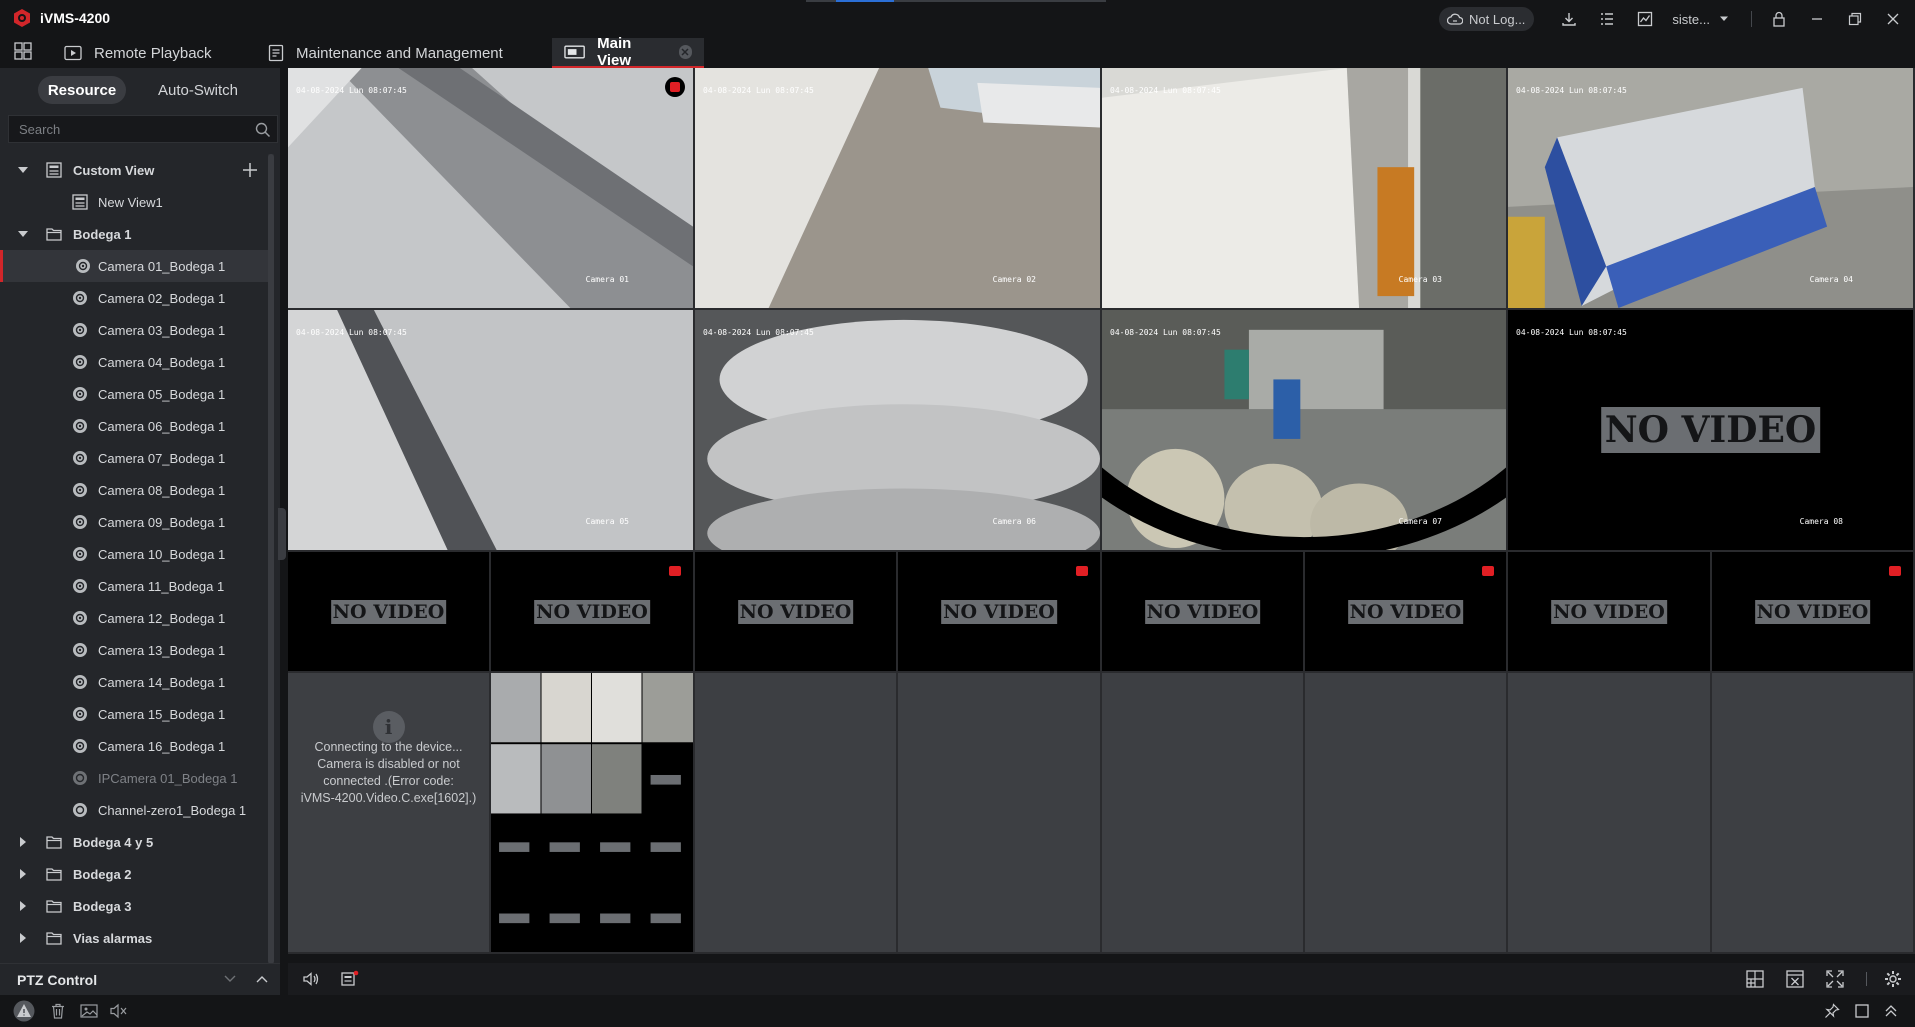 The width and height of the screenshot is (1915, 1027). What do you see at coordinates (1832, 1011) in the screenshot?
I see `pin-icon` at bounding box center [1832, 1011].